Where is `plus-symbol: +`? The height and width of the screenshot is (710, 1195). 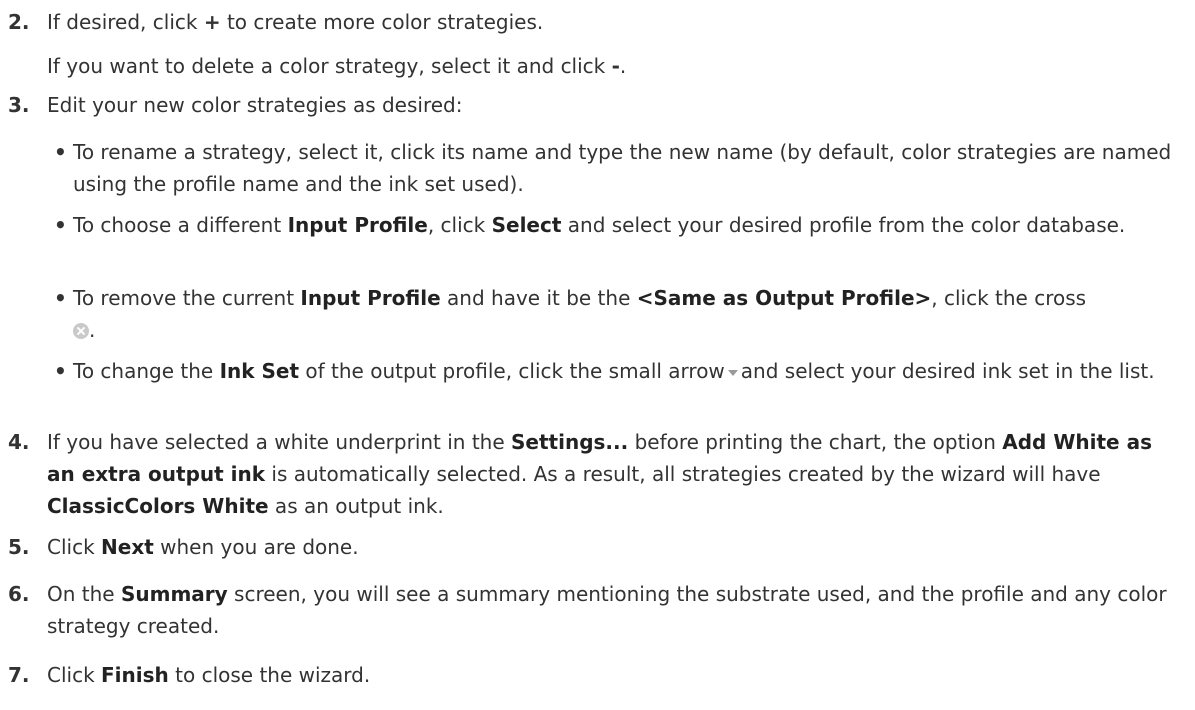 plus-symbol: + is located at coordinates (212, 22).